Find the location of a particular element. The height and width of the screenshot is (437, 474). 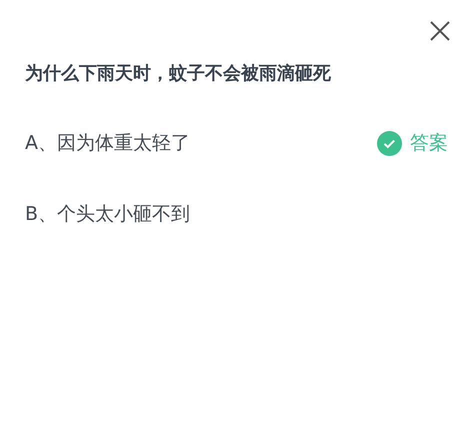

question-text: 为什么下雨天时，蚊子不会被雨滴砸死 is located at coordinates (178, 74).